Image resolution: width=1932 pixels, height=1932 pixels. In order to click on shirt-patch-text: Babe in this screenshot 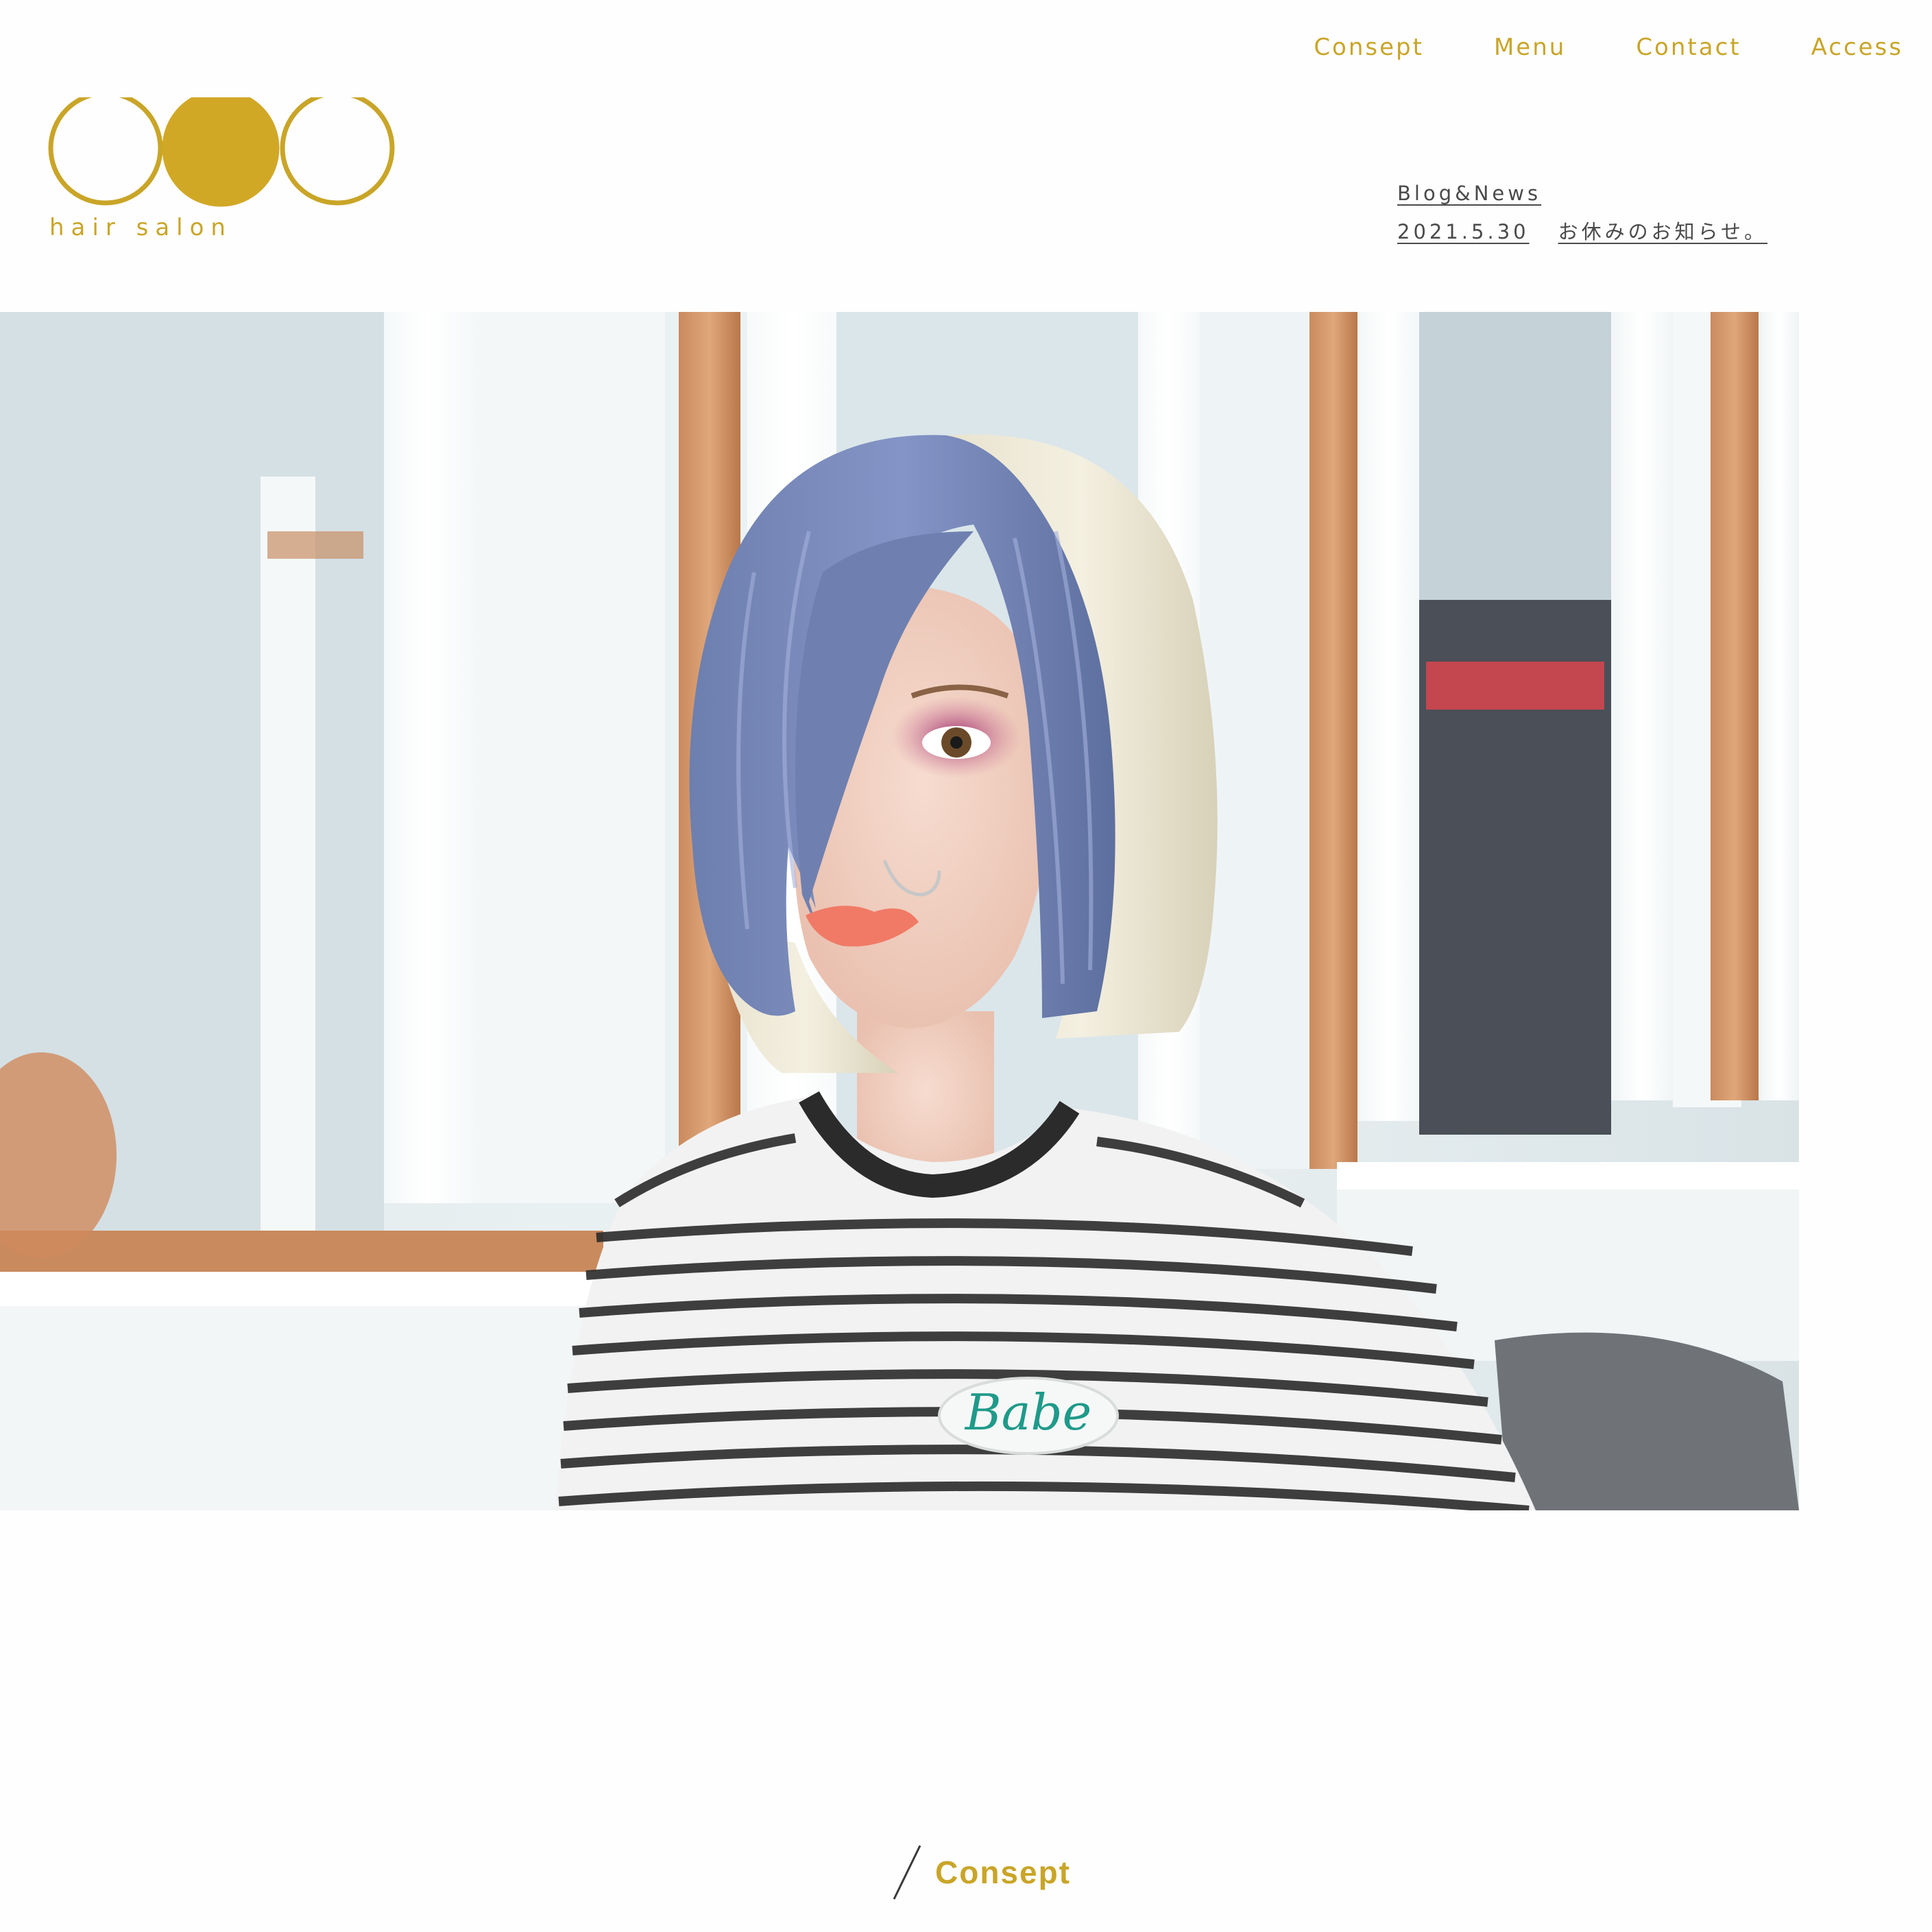, I will do `click(1028, 1412)`.